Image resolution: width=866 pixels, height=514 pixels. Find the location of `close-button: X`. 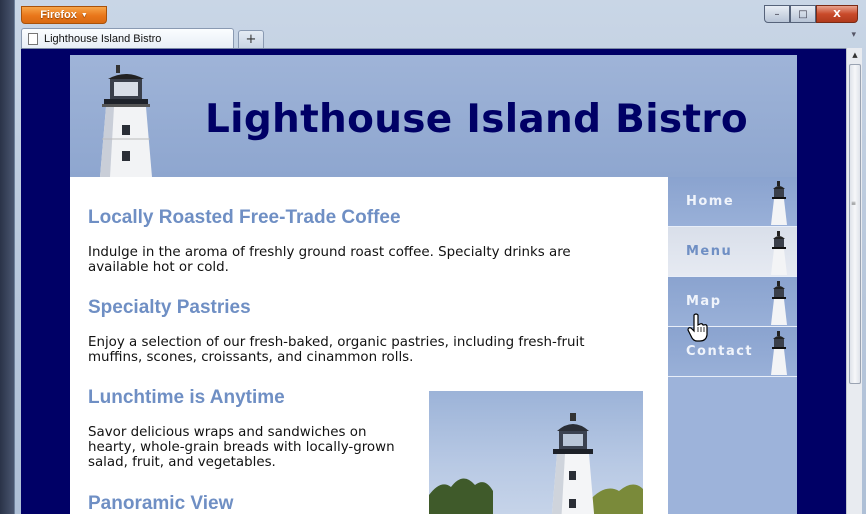

close-button: X is located at coordinates (837, 14).